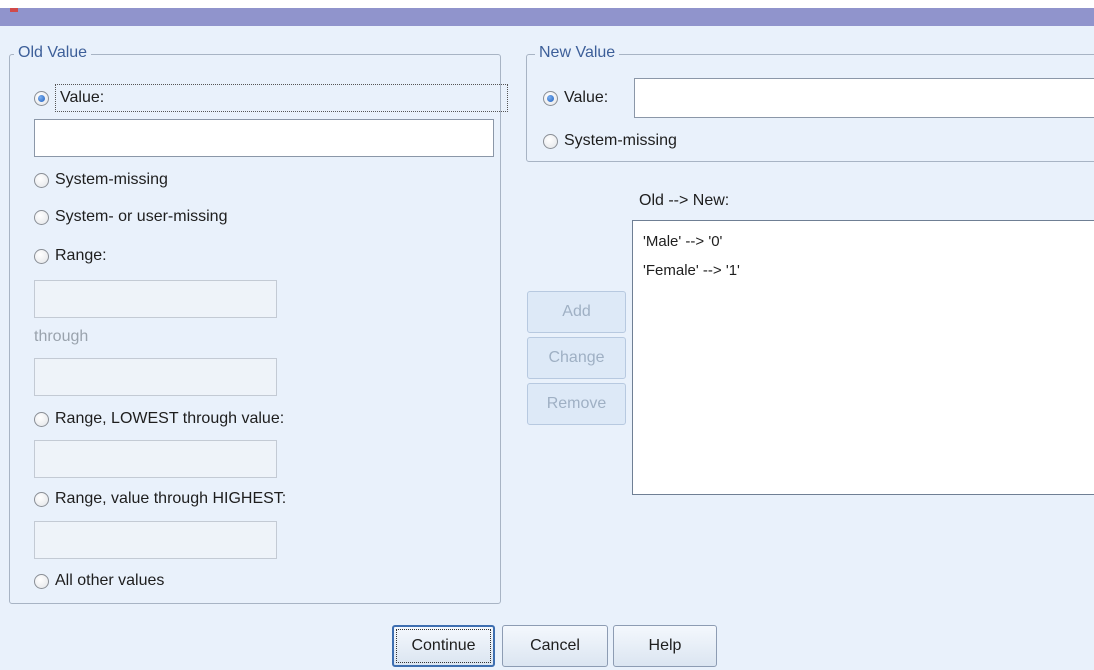 The image size is (1094, 670). Describe the element at coordinates (864, 98) in the screenshot. I see `new-value-input` at that location.